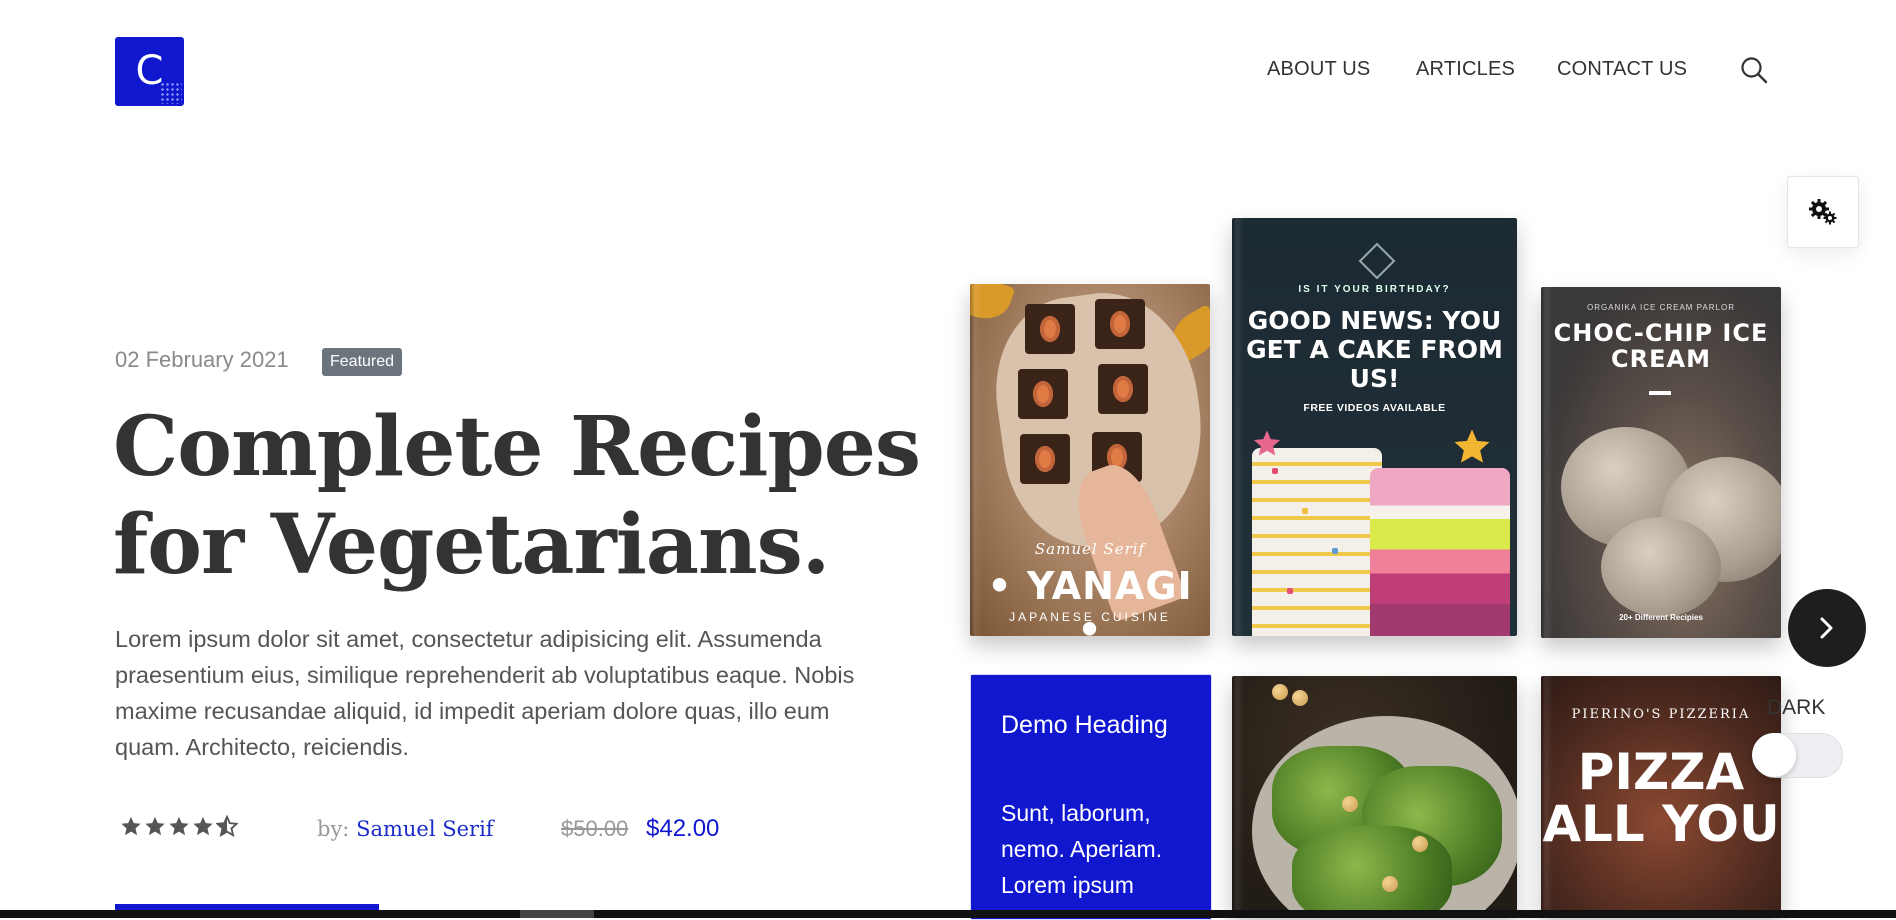 This screenshot has height=920, width=1896. What do you see at coordinates (1374, 349) in the screenshot?
I see `book-title: GOOD NEWS: YOU GET A CAKE FROM US!` at bounding box center [1374, 349].